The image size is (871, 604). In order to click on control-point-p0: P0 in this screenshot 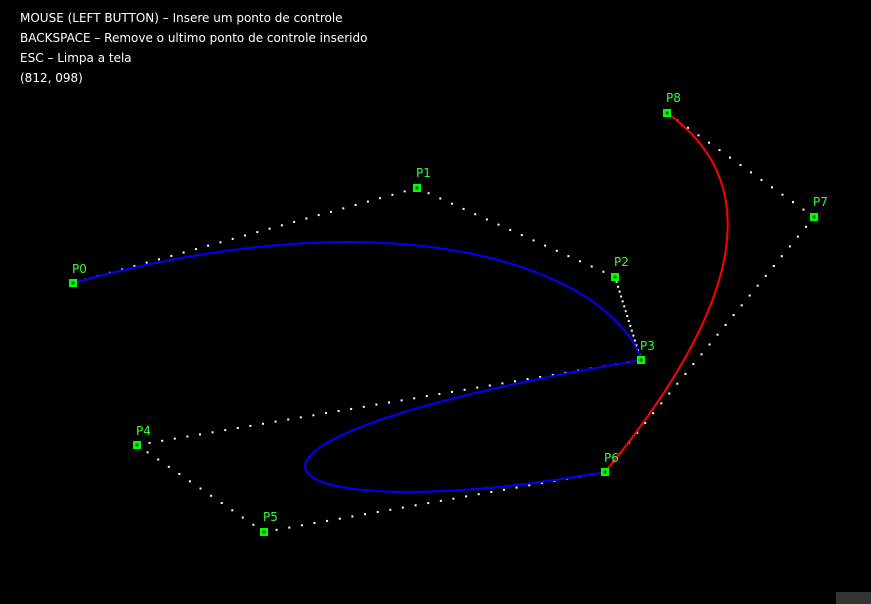, I will do `click(78, 274)`.